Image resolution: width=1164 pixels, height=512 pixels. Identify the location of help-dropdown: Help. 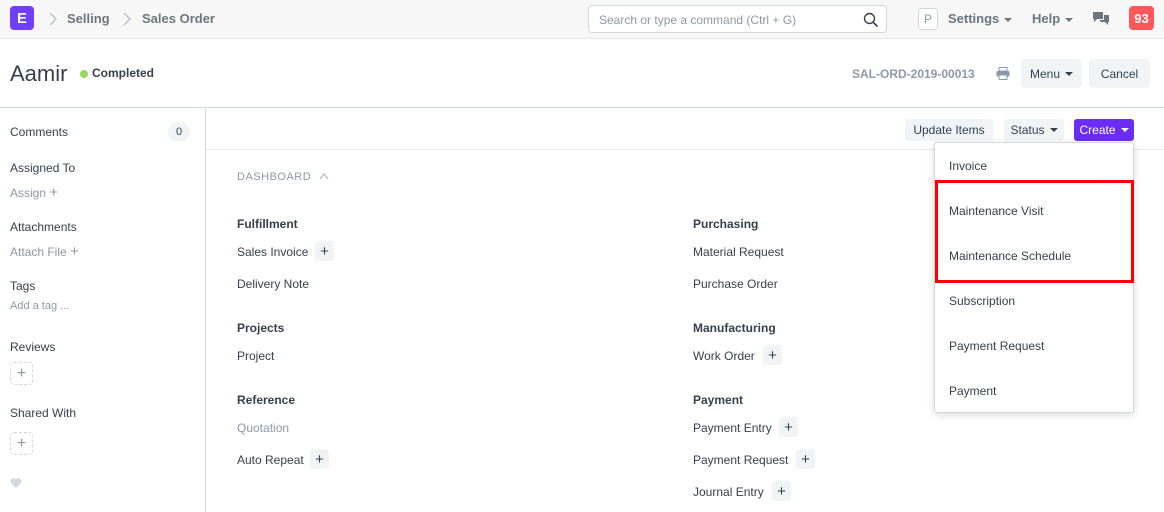
(1053, 18).